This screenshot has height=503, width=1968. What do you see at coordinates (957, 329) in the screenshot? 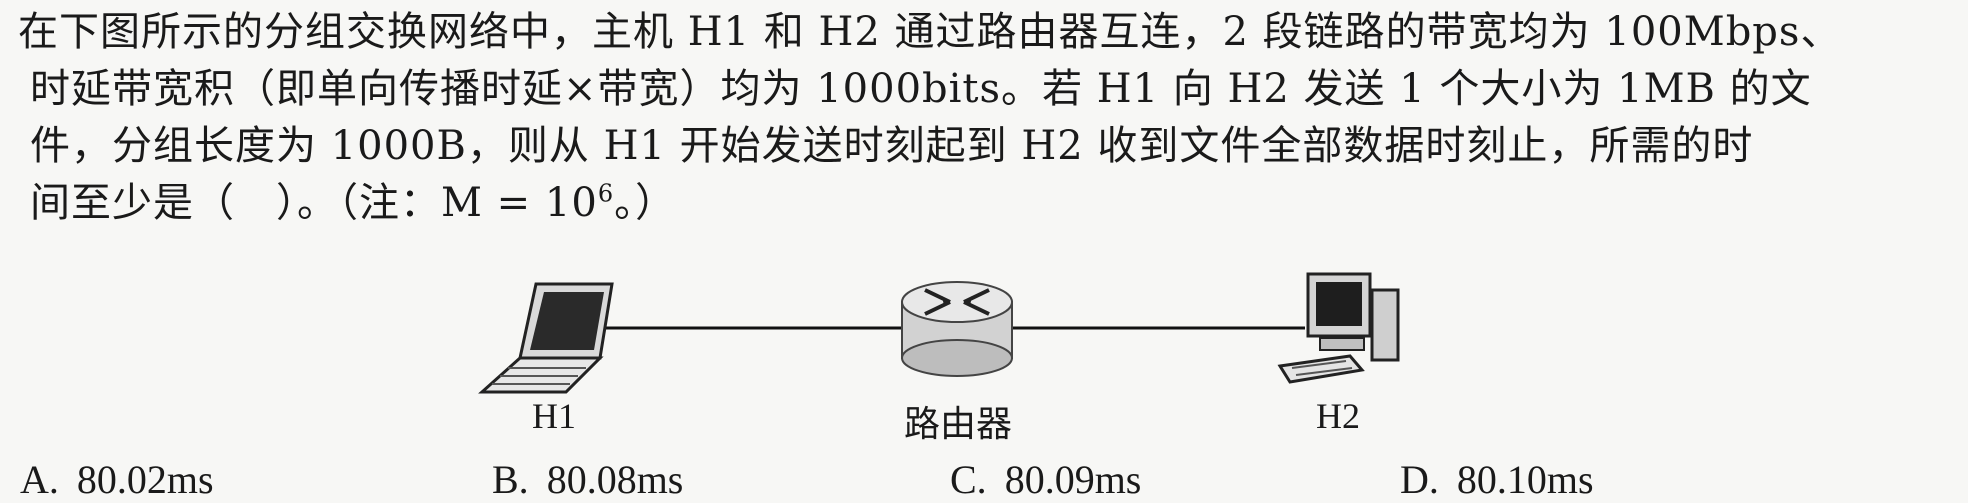
I see `router-icon` at bounding box center [957, 329].